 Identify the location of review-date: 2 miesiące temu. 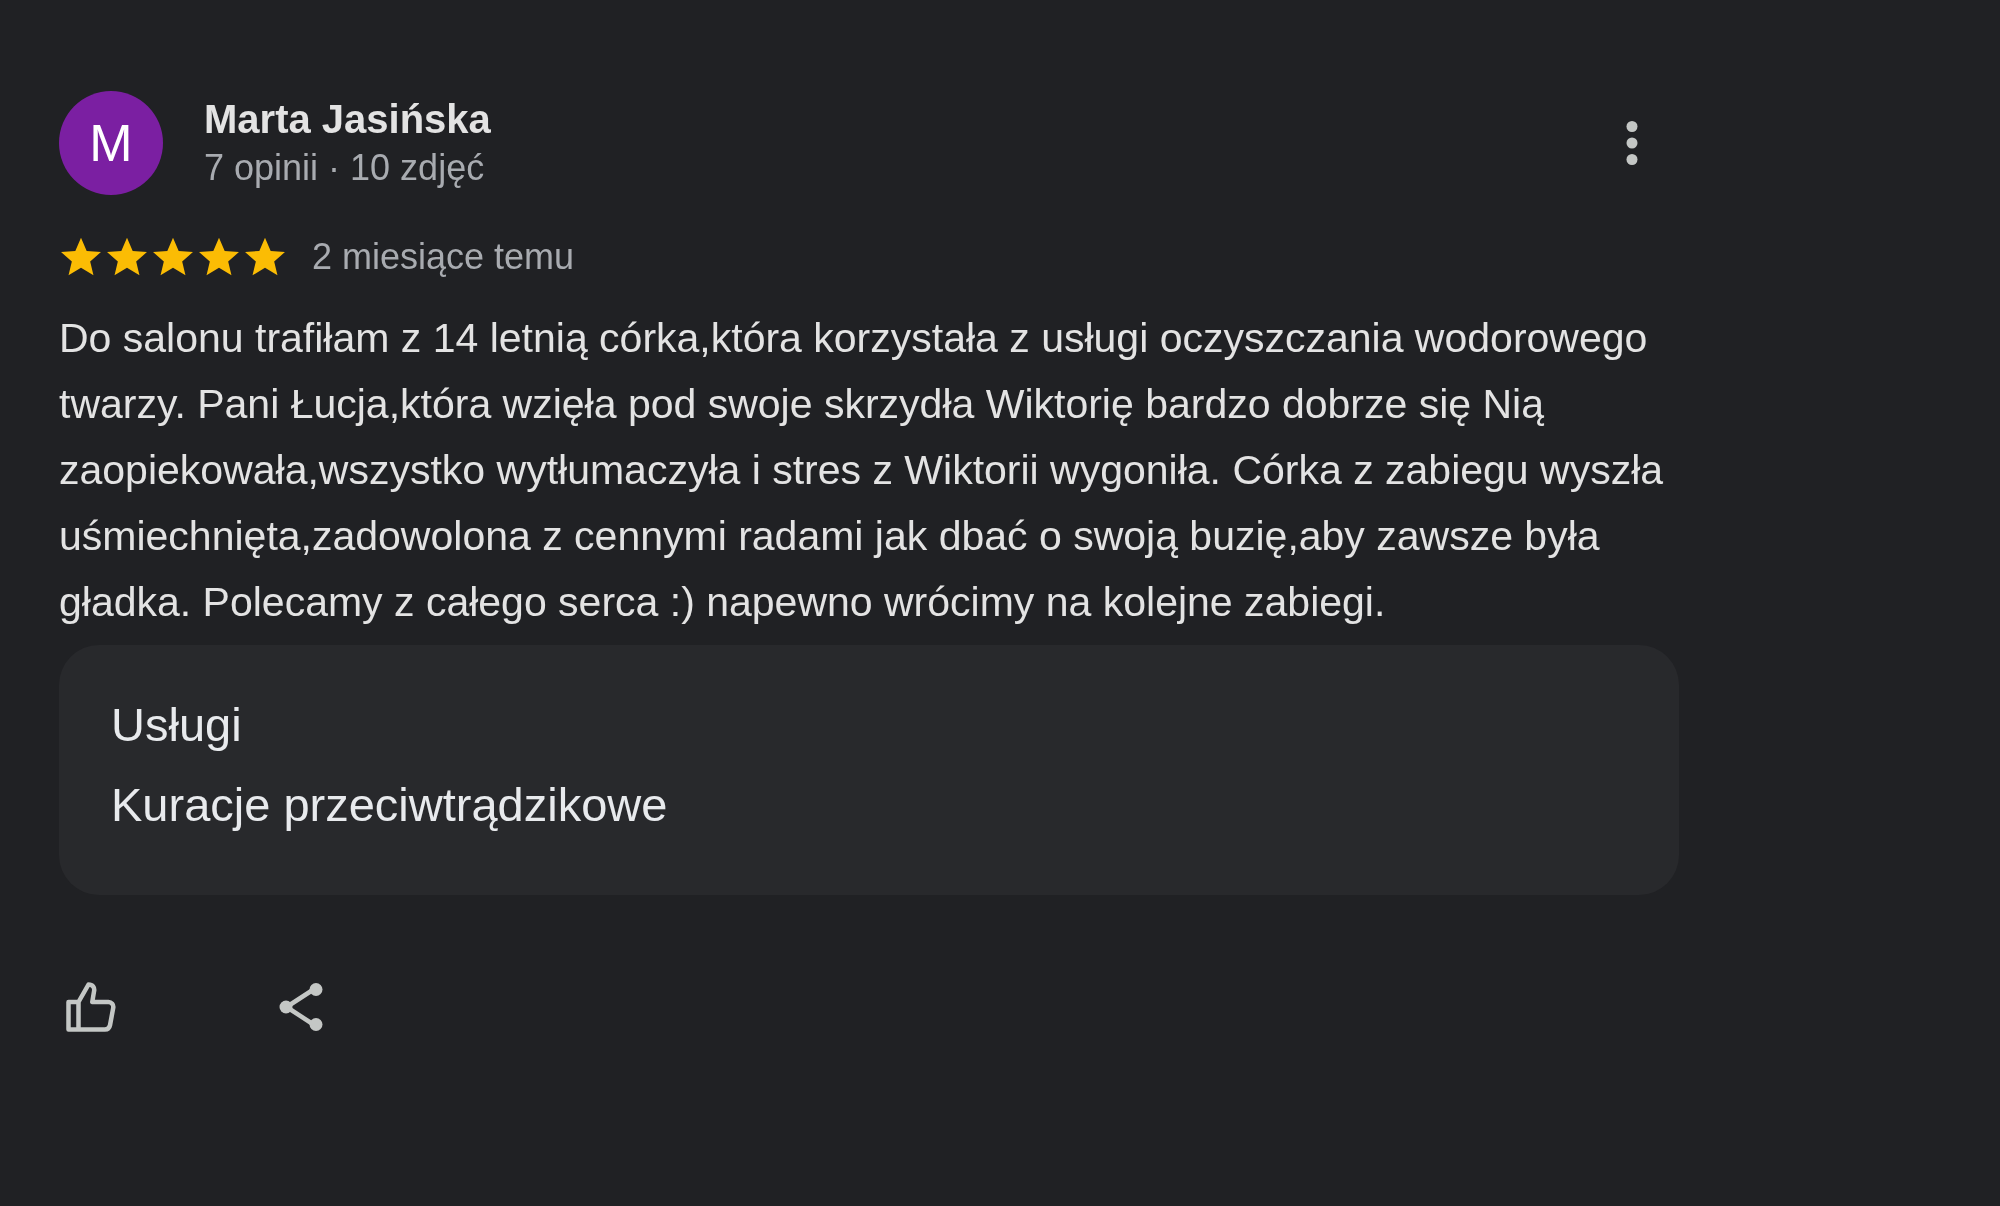
(443, 257).